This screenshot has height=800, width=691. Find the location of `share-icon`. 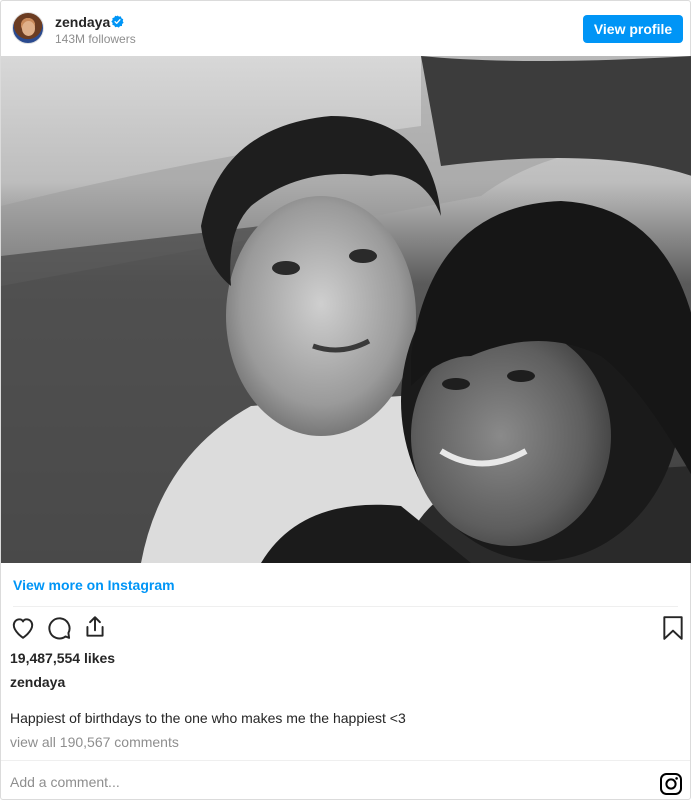

share-icon is located at coordinates (95, 627).